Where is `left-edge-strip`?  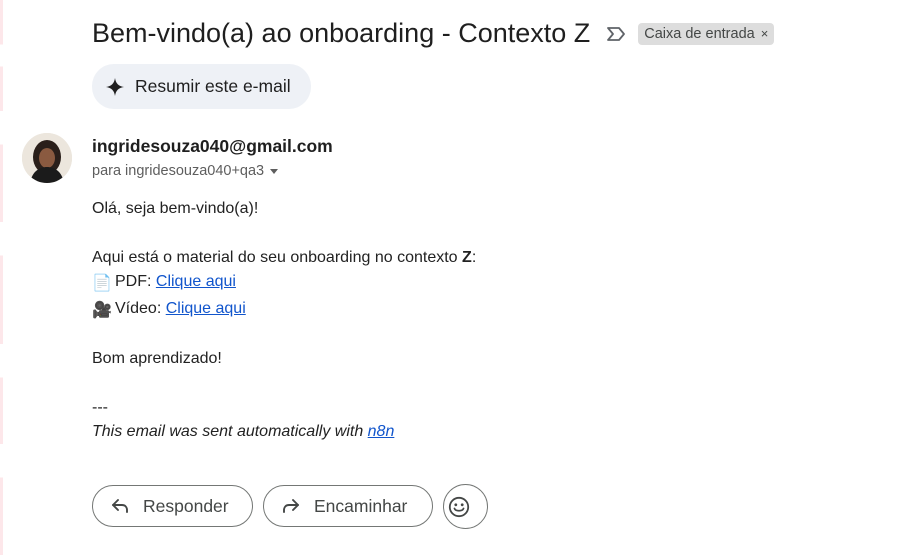 left-edge-strip is located at coordinates (1, 277).